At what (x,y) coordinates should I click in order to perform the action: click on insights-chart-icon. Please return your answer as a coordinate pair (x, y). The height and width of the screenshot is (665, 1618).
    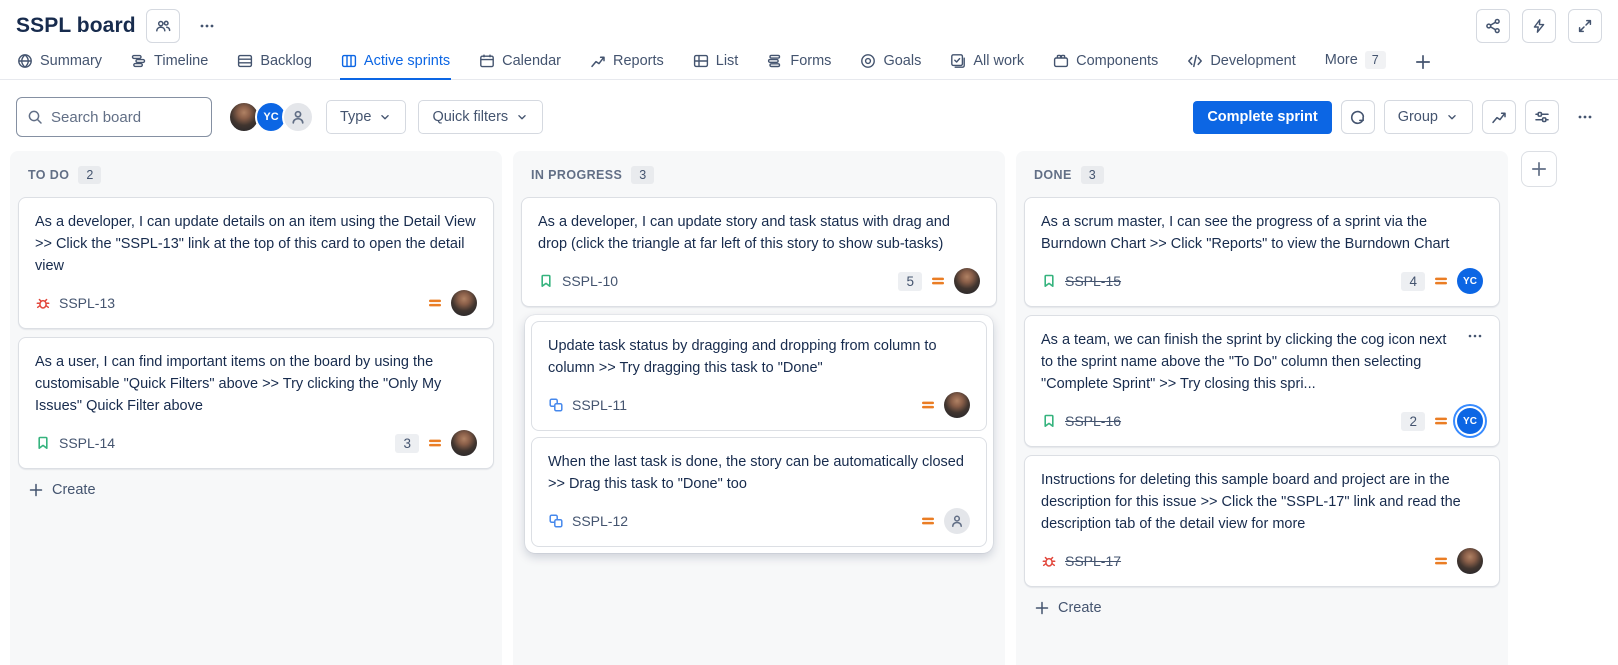
    Looking at the image, I should click on (1499, 117).